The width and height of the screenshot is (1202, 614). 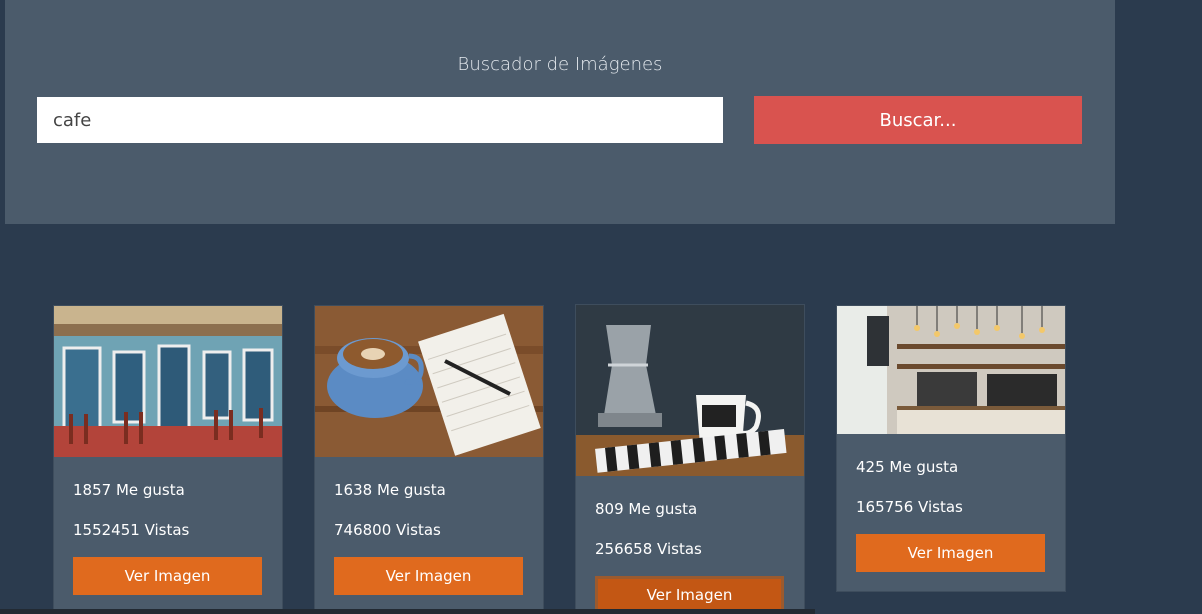 What do you see at coordinates (646, 509) in the screenshot?
I see `likes-count: 809 Me gusta` at bounding box center [646, 509].